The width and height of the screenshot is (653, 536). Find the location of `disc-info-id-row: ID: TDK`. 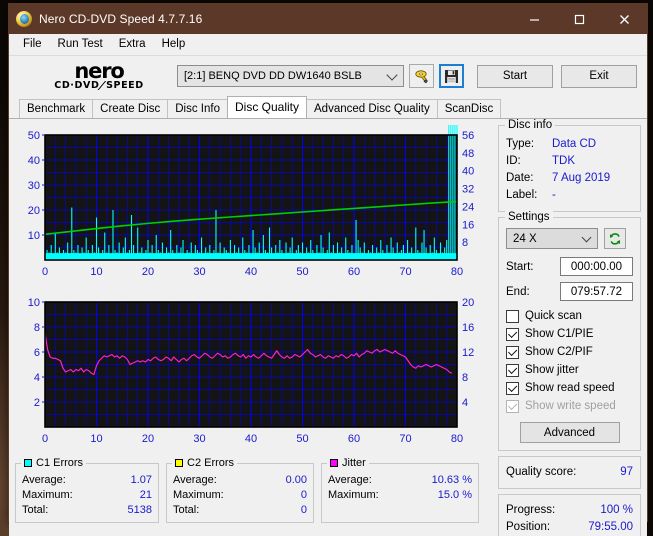

disc-info-id-row: ID: TDK is located at coordinates (569, 161).